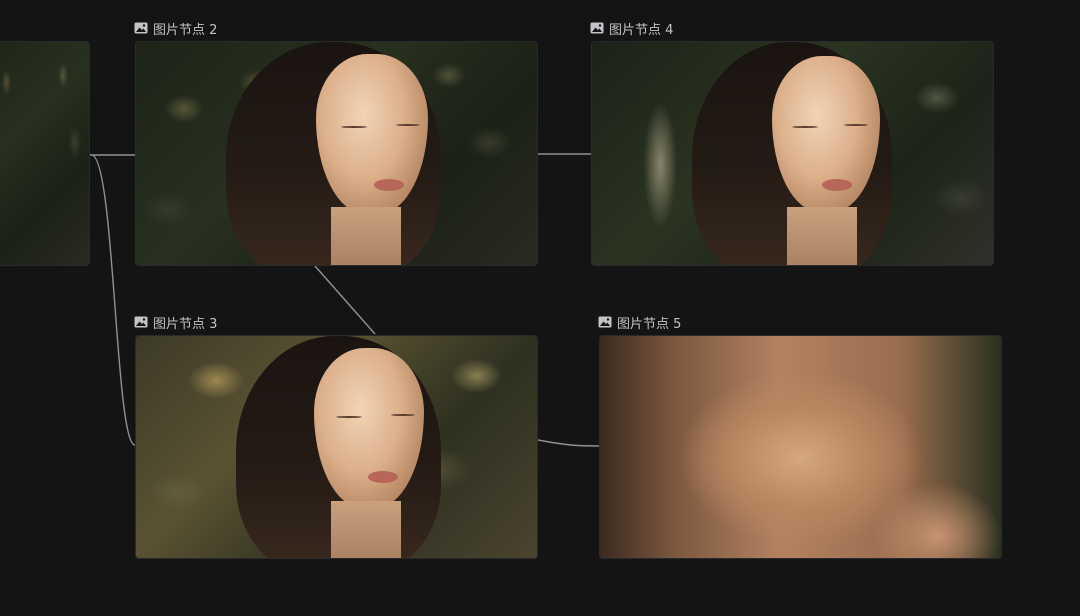 The height and width of the screenshot is (616, 1080). Describe the element at coordinates (408, 125) in the screenshot. I see `node-2-eye-right` at that location.